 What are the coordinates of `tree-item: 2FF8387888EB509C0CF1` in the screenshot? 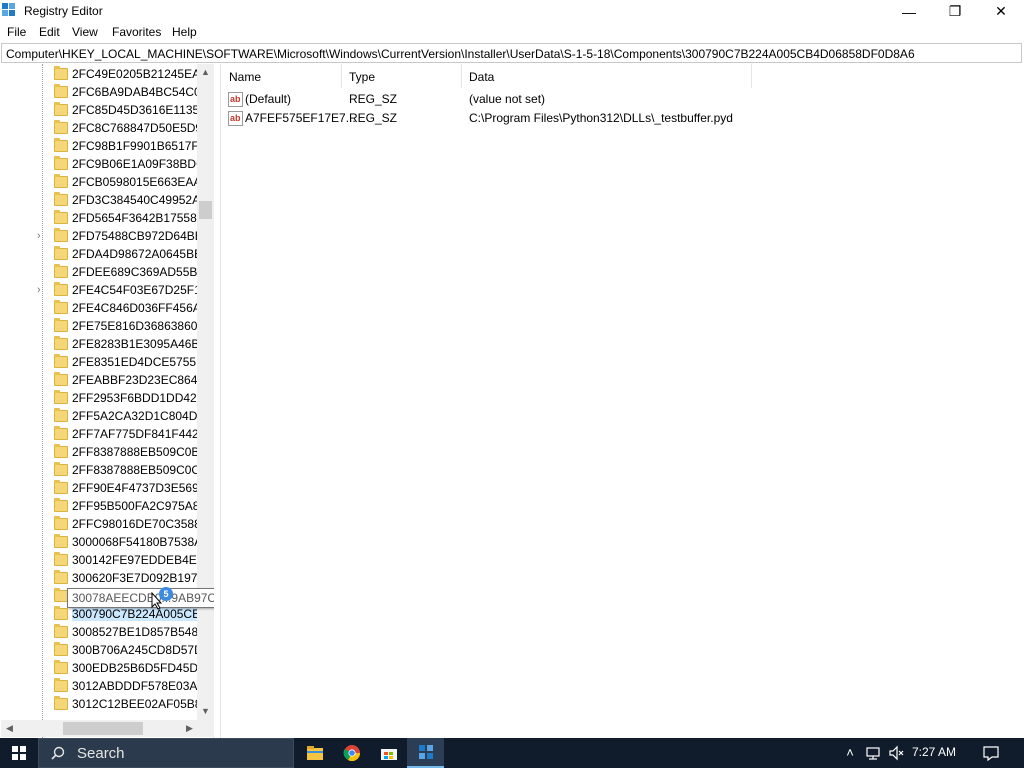 It's located at (99, 470).